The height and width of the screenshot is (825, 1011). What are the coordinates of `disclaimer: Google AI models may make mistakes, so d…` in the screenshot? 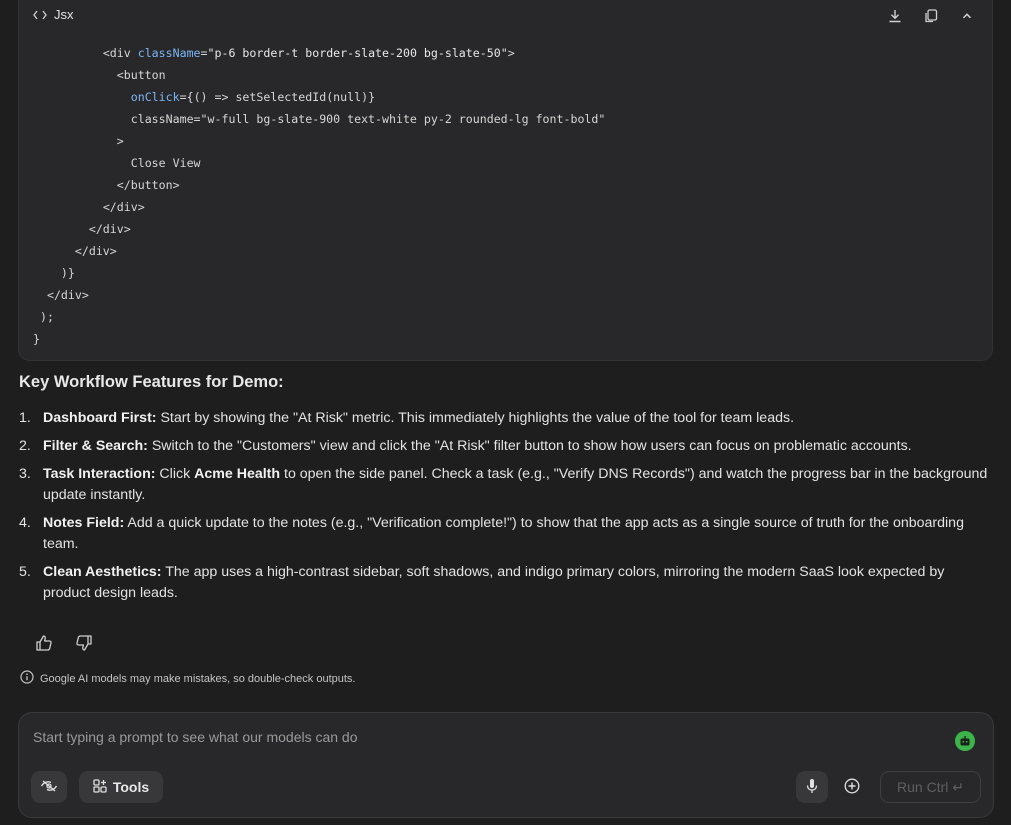 It's located at (188, 678).